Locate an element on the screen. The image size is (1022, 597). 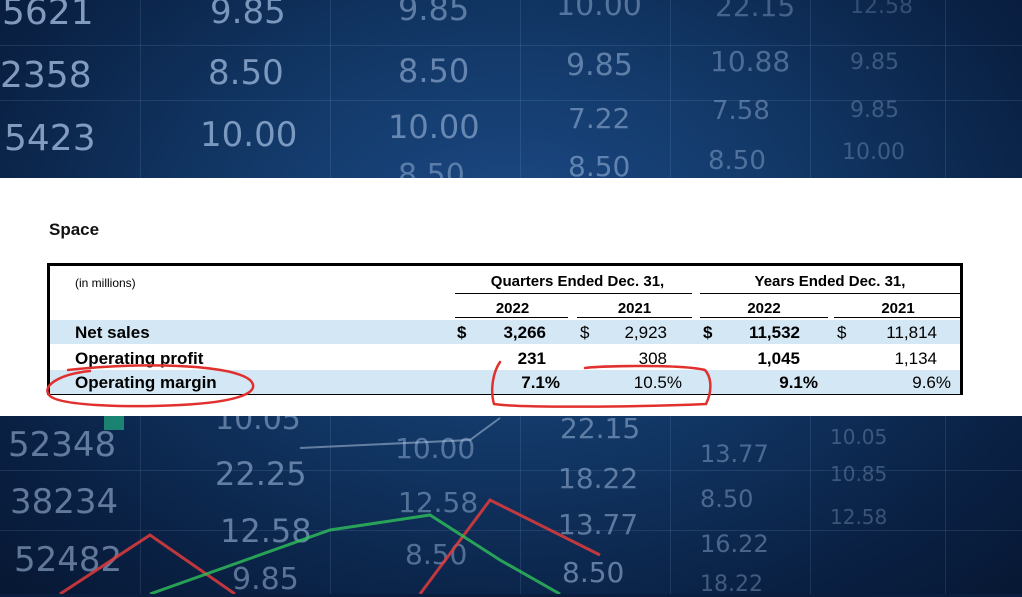
year-col-q2022: 2022 is located at coordinates (512, 308).